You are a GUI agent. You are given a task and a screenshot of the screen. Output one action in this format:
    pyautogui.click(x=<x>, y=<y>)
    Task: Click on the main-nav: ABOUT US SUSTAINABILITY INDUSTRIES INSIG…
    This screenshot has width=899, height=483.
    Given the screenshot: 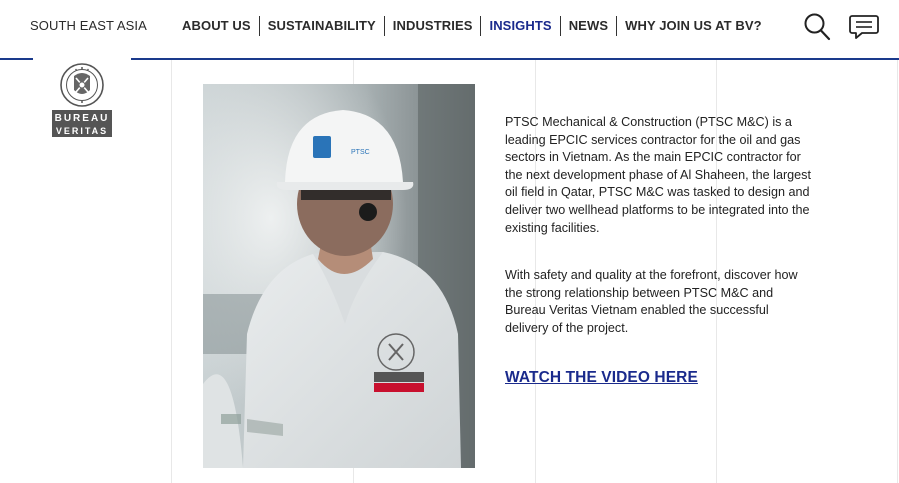 What is the action you would take?
    pyautogui.click(x=475, y=26)
    